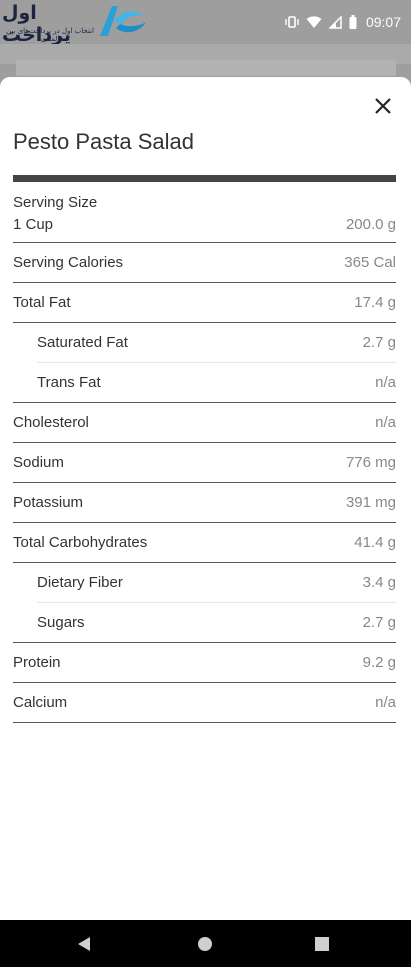  I want to click on nutrient-name: Saturated Fat, so click(82, 342).